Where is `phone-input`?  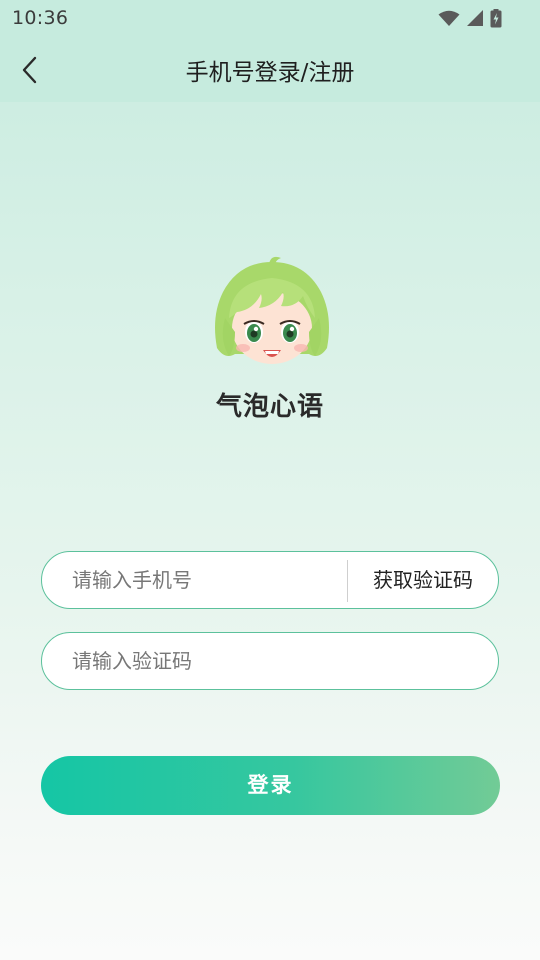 phone-input is located at coordinates (207, 580).